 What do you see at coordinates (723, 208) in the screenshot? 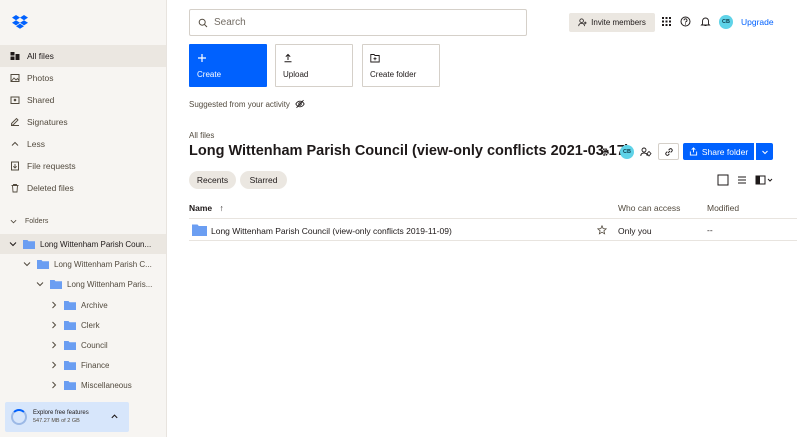
I see `column-header-modified: Modified` at bounding box center [723, 208].